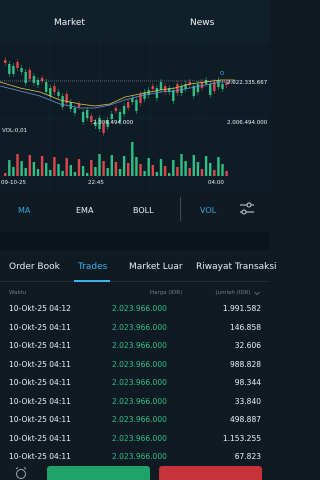 The height and width of the screenshot is (480, 320). Describe the element at coordinates (257, 293) in the screenshot. I see `chevron-down-icon` at that location.